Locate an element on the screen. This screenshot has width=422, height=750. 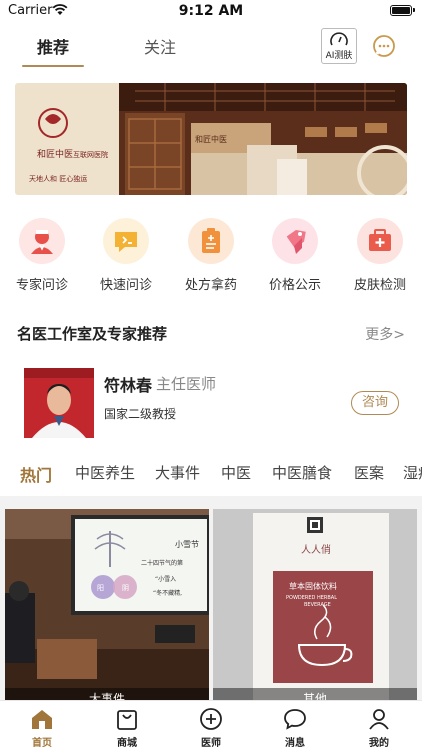
user-icon is located at coordinates (379, 719).